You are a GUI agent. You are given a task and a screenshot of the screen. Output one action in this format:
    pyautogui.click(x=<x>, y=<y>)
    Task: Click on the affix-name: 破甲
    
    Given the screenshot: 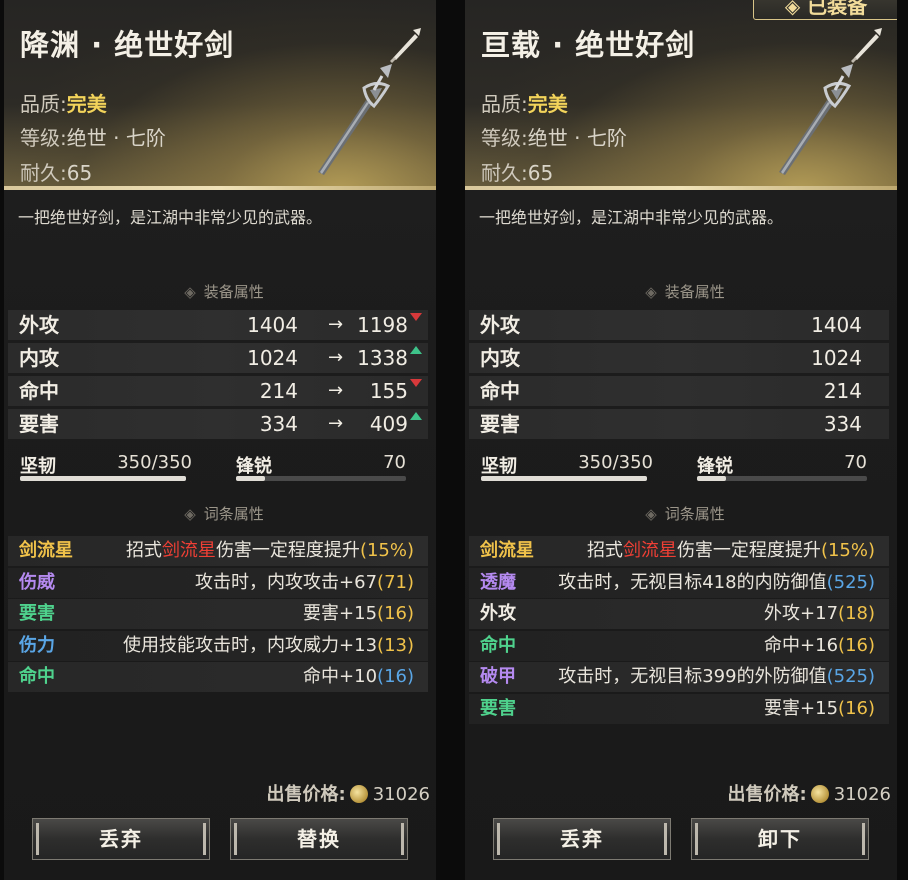 What is the action you would take?
    pyautogui.click(x=498, y=676)
    